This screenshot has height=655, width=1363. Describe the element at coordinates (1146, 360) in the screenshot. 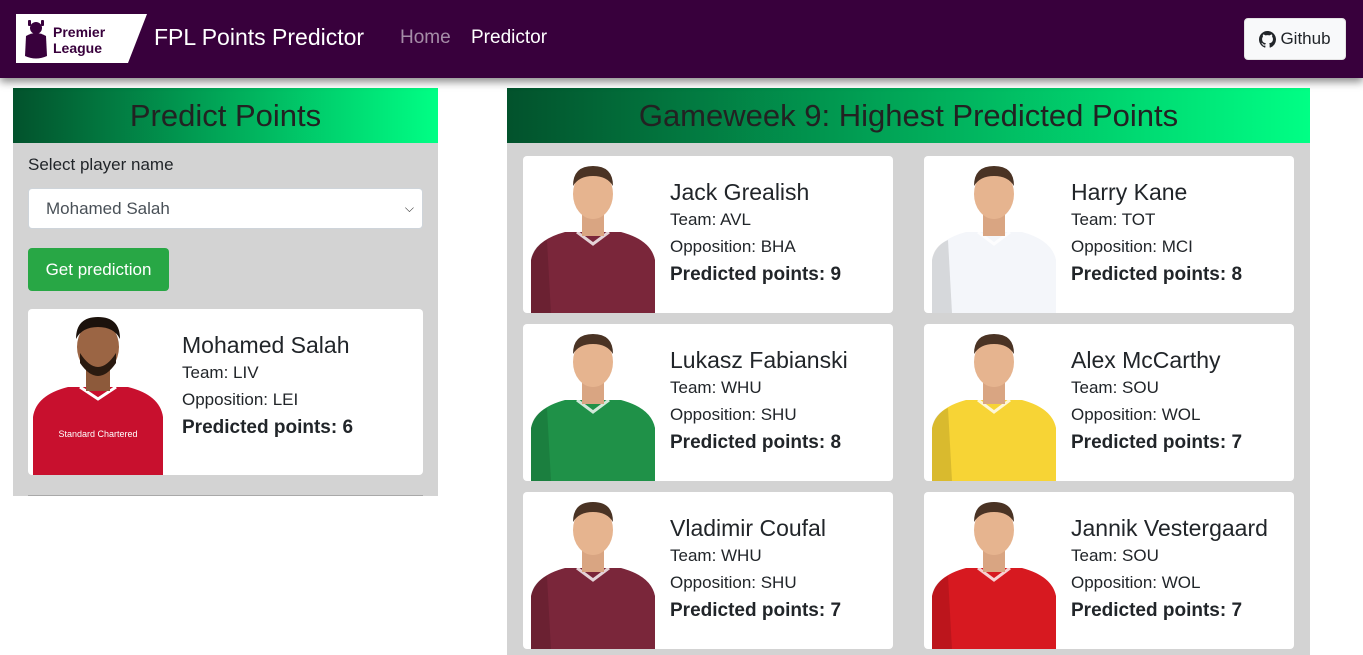

I see `player-name: Alex McCarthy` at that location.